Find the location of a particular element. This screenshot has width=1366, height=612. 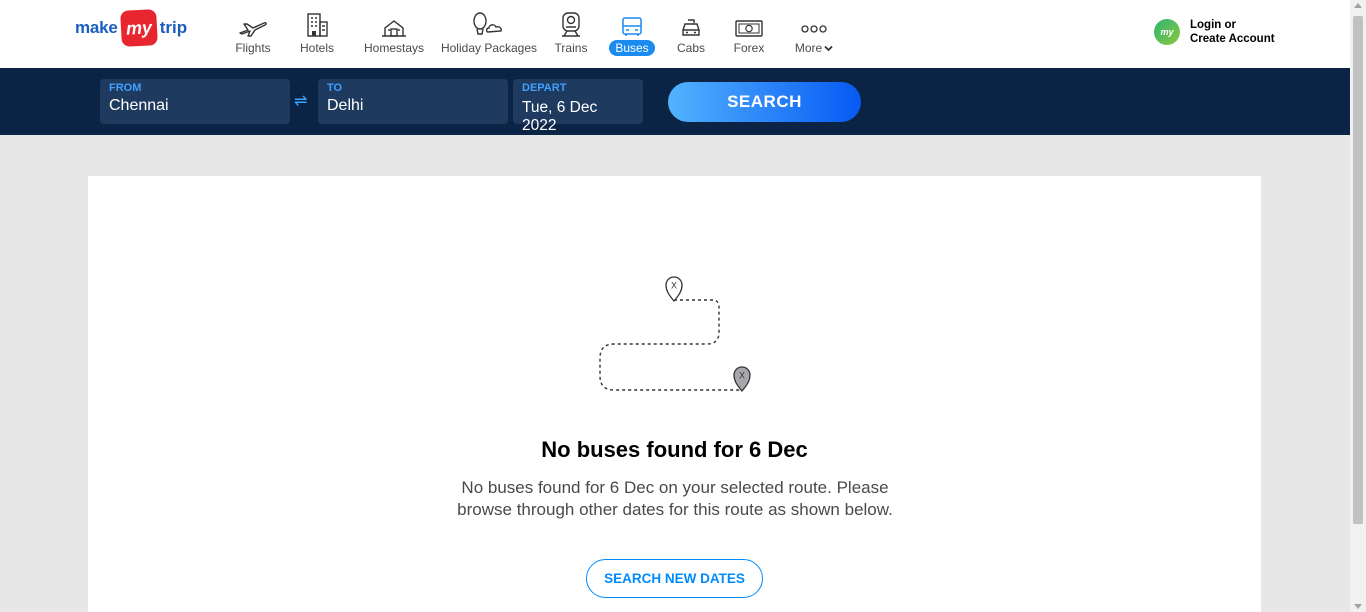

nav-cabs: Cabs is located at coordinates (691, 34).